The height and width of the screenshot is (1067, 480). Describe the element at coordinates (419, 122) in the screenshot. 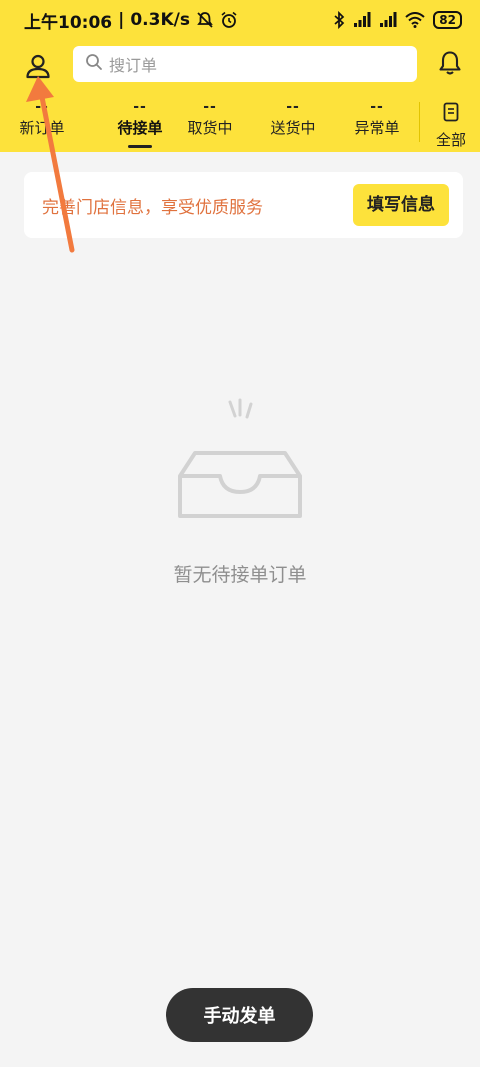

I see `tab-divider` at that location.